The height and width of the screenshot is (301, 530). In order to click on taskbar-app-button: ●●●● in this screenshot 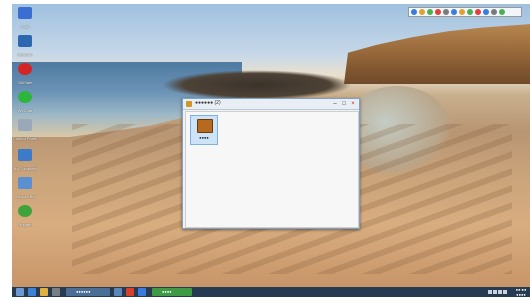, I will do `click(172, 292)`.